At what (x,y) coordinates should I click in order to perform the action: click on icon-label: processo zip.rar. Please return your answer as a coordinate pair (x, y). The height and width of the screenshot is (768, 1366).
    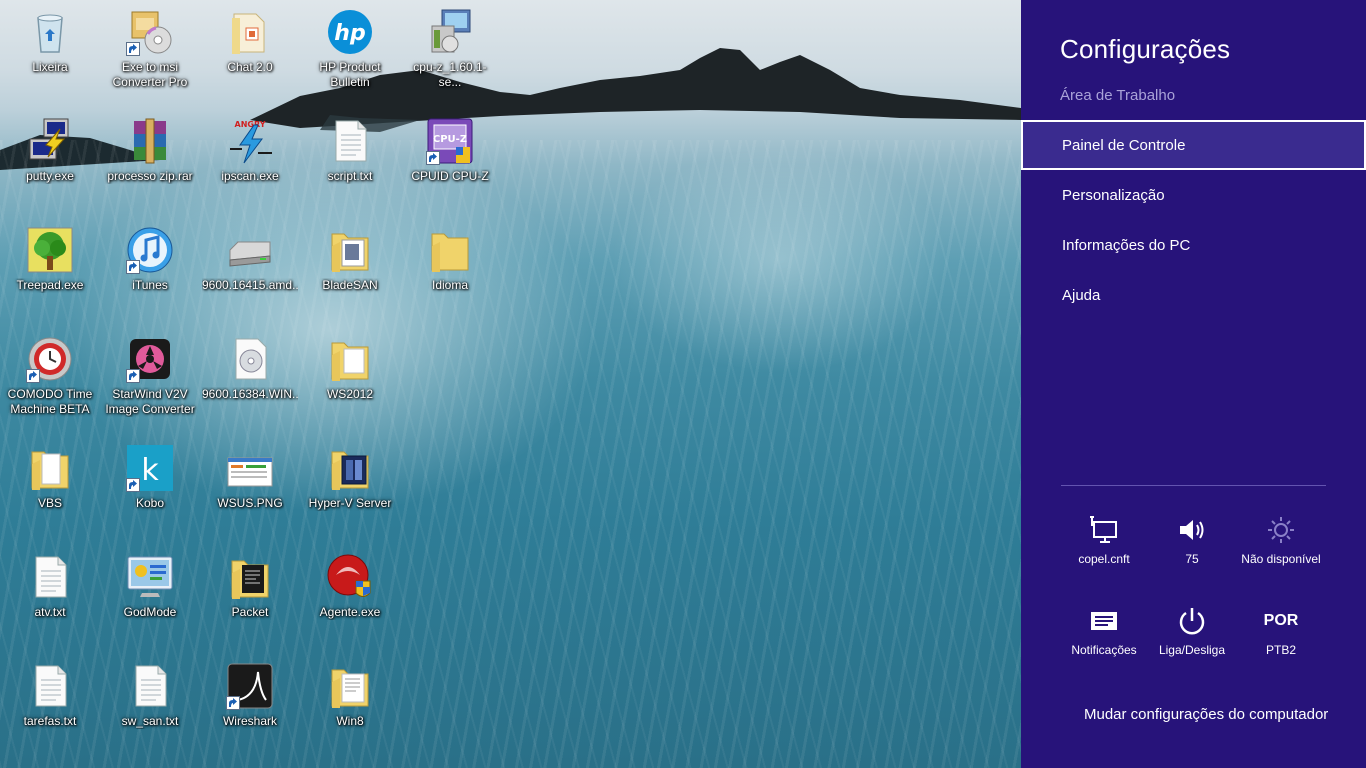
    Looking at the image, I should click on (150, 176).